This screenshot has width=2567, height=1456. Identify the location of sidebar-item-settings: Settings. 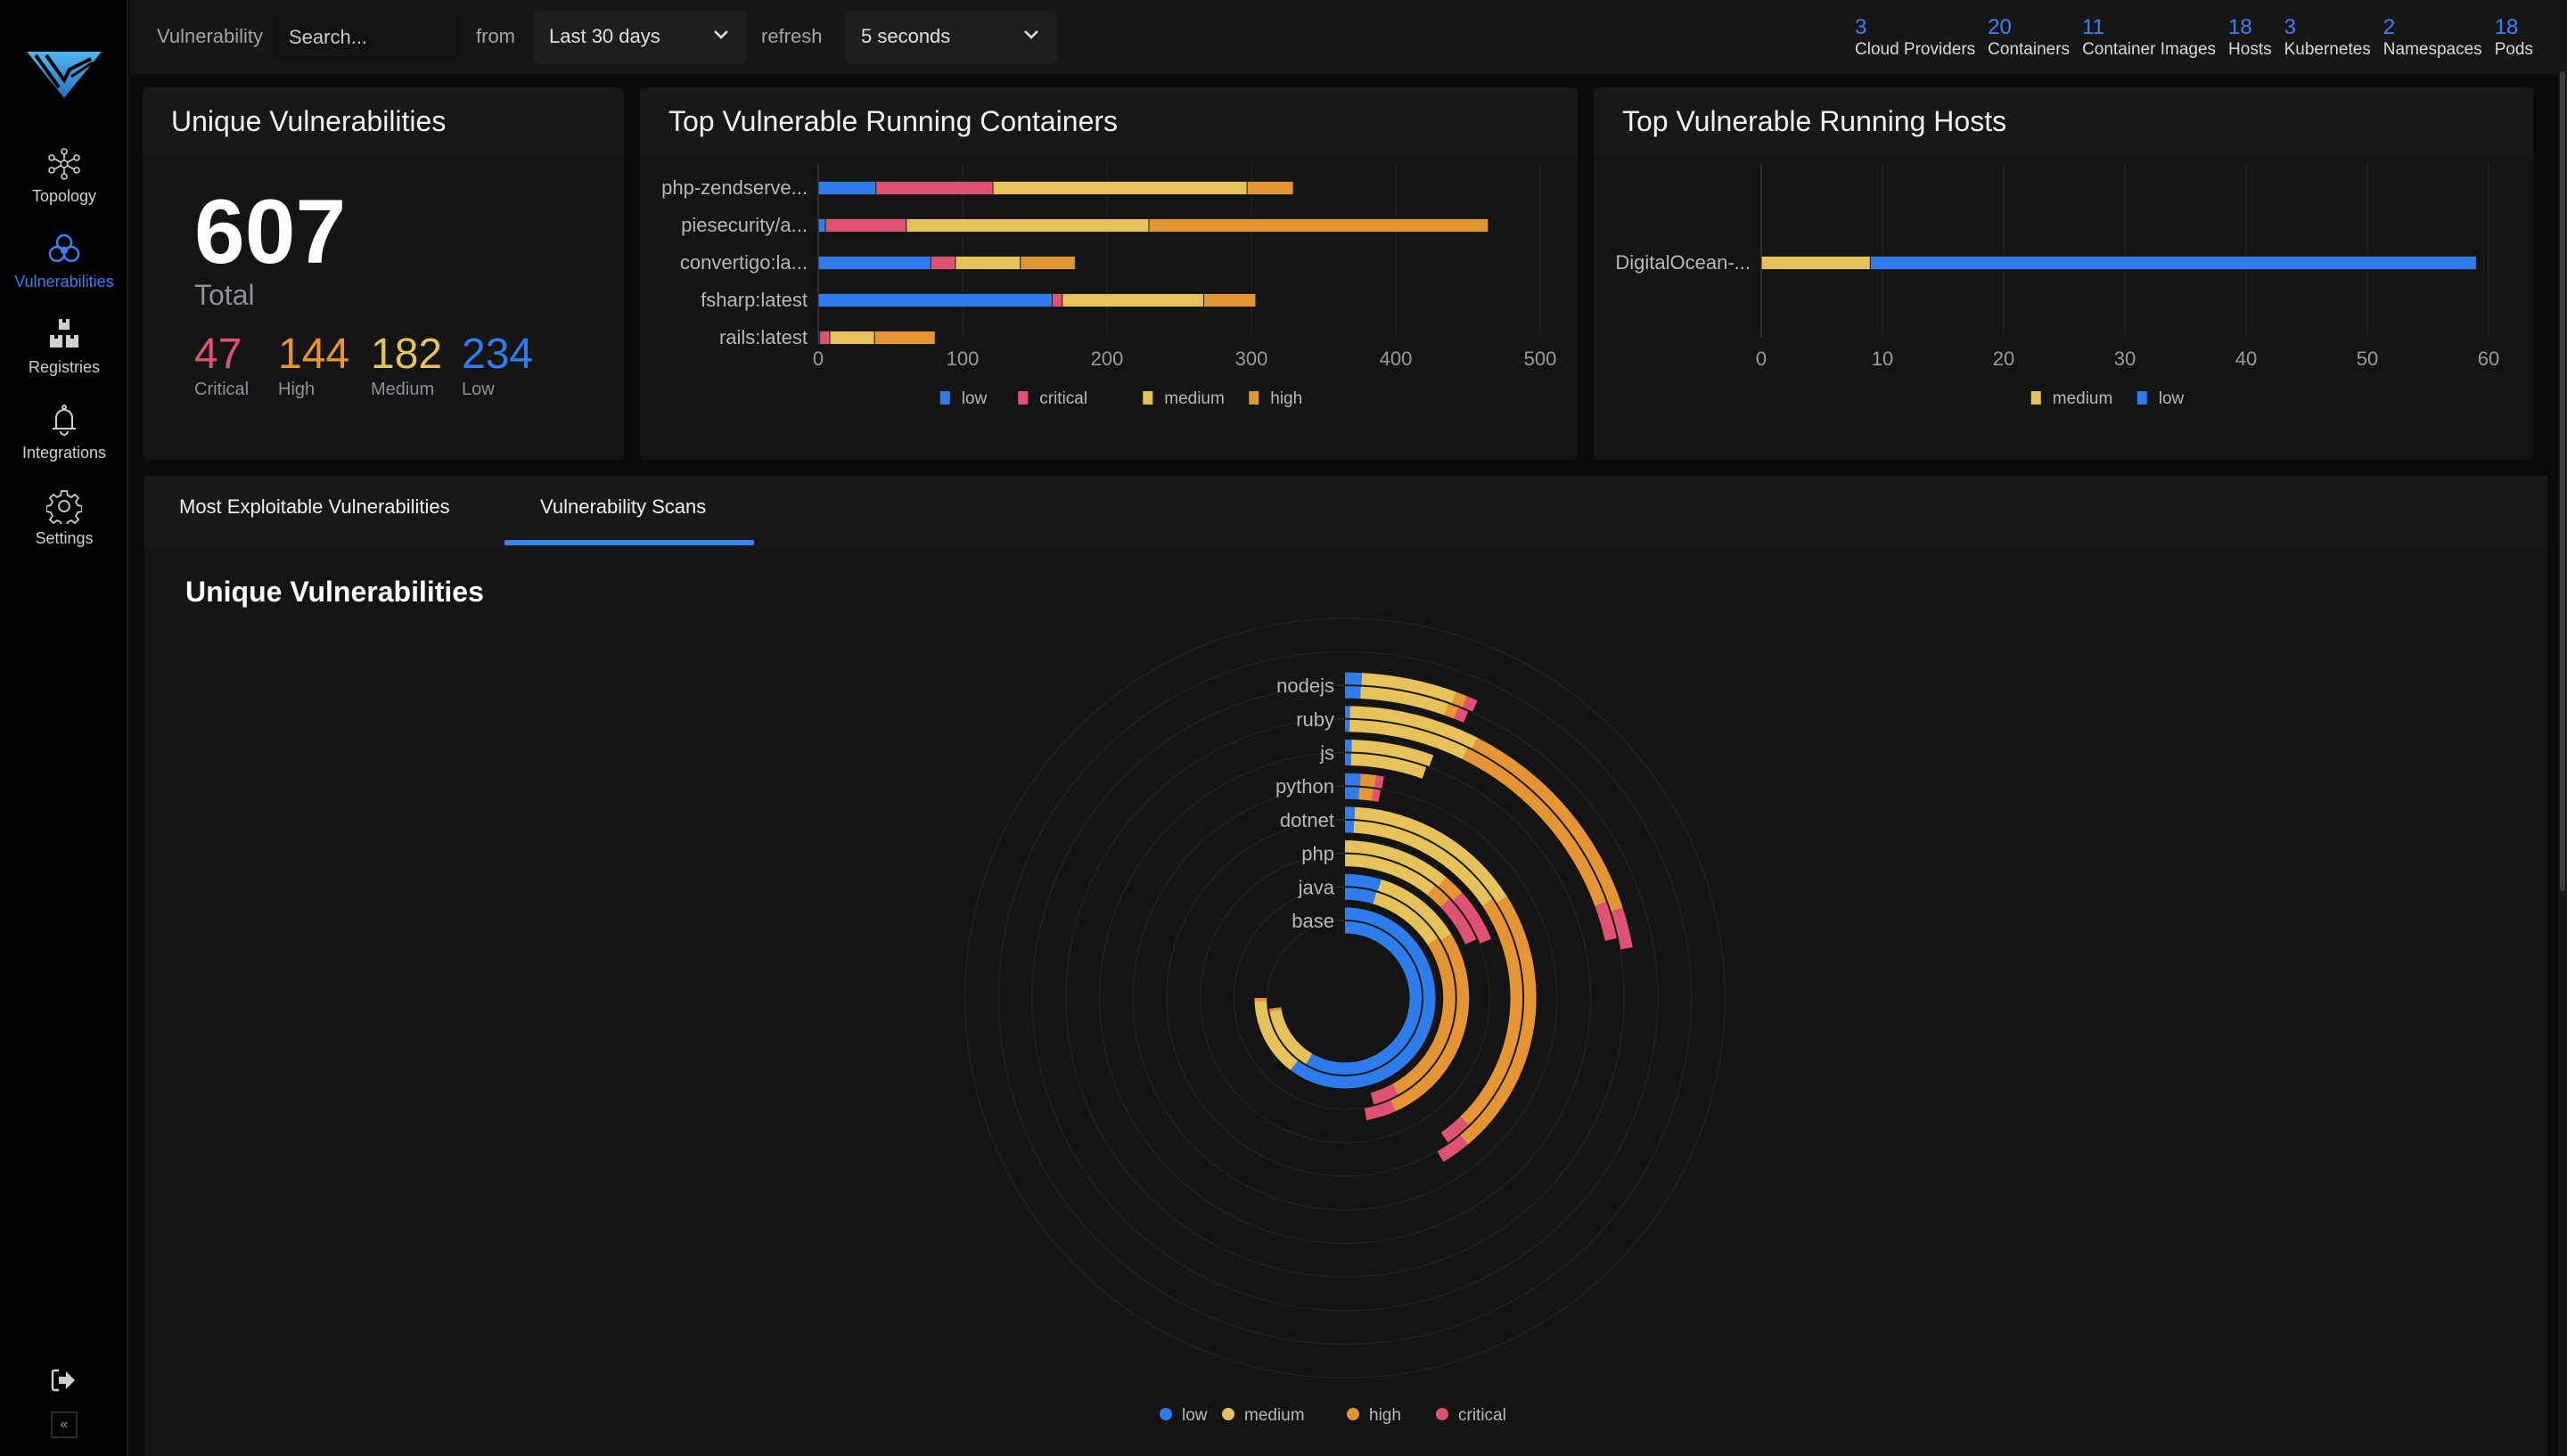
(64, 518).